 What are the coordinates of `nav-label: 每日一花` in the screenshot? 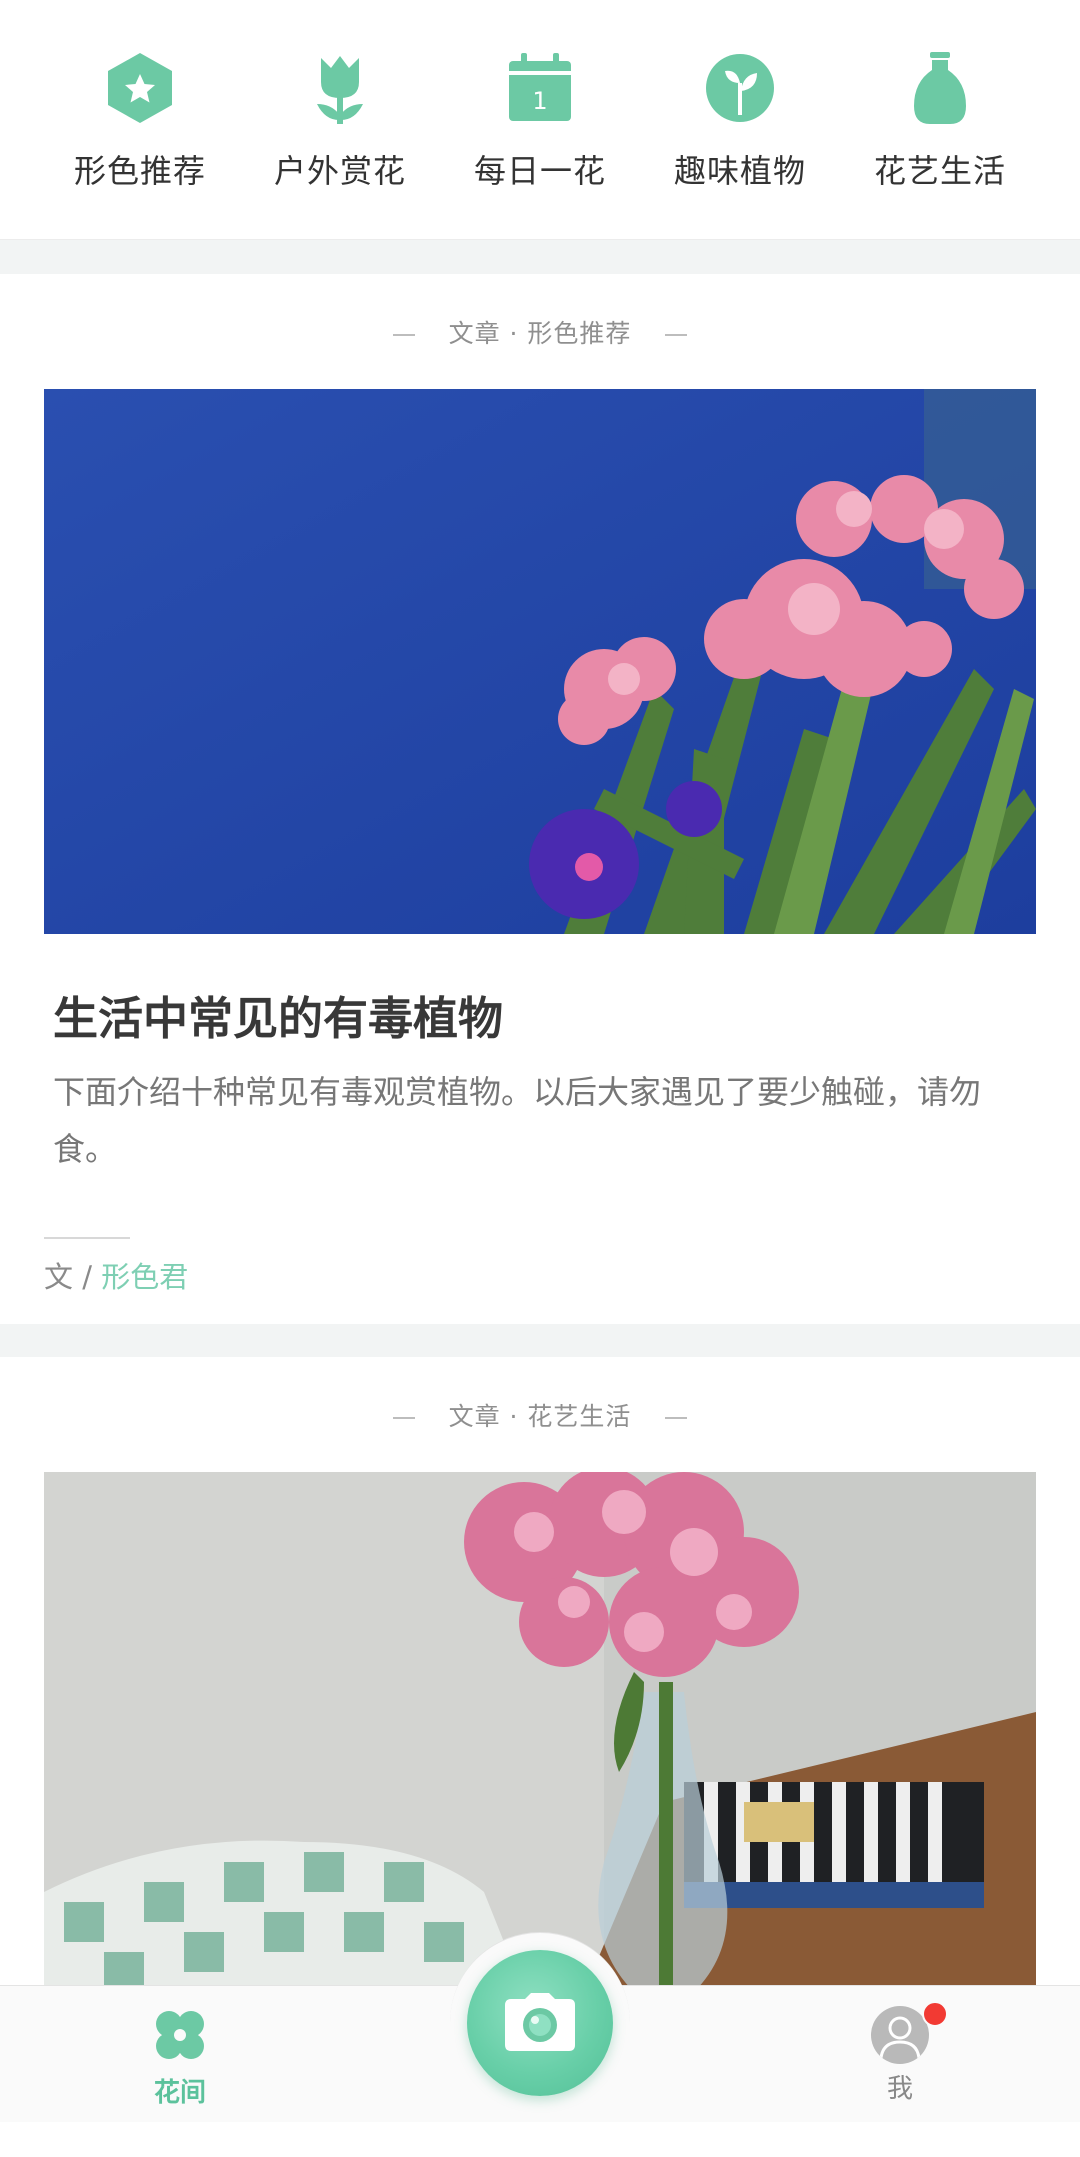 It's located at (539, 171).